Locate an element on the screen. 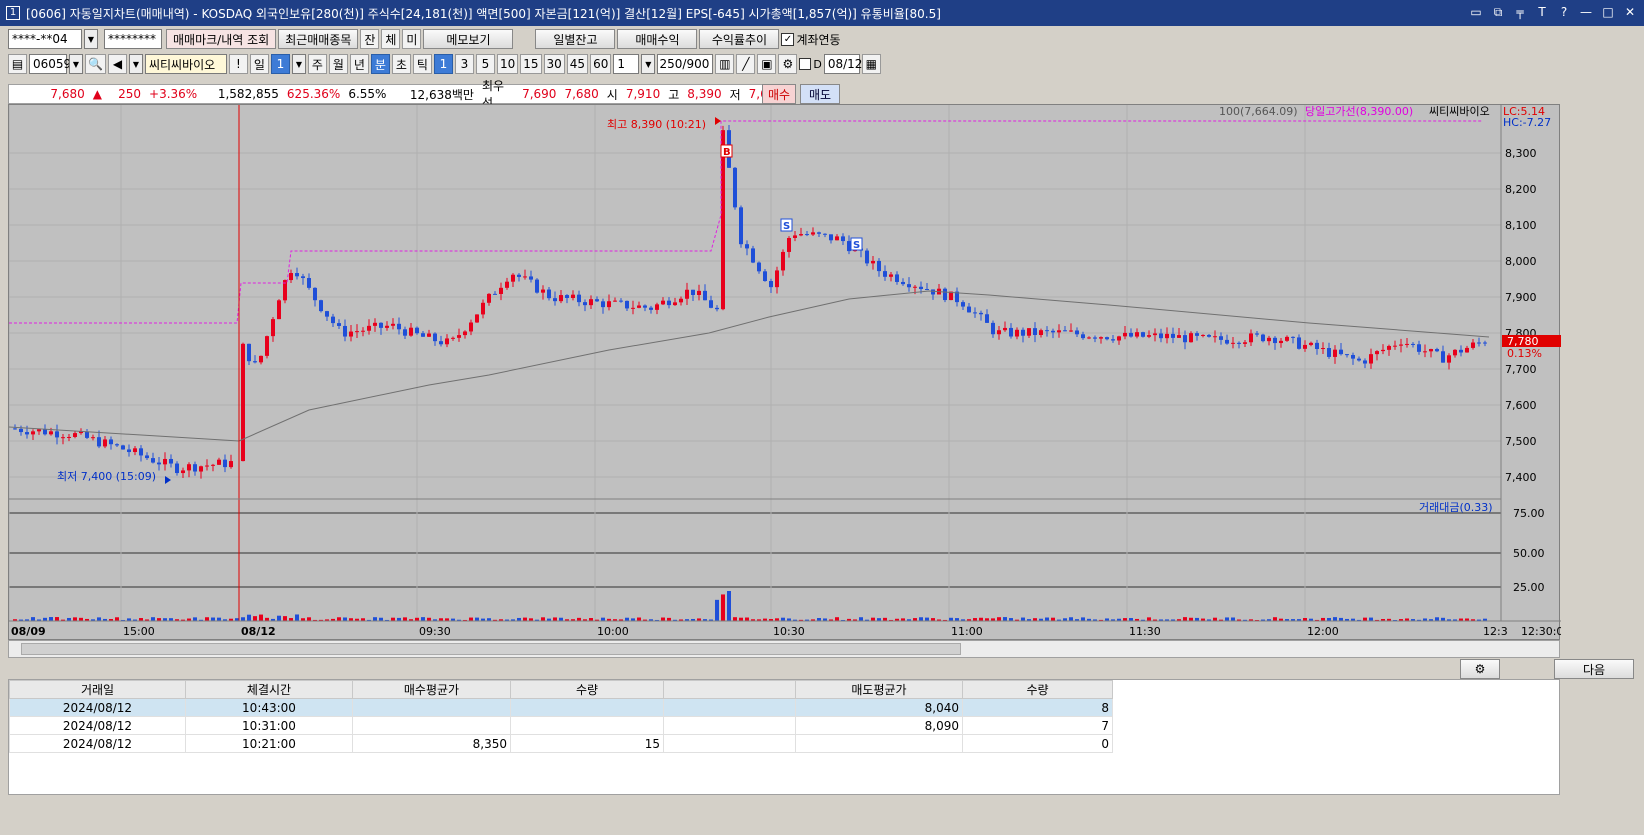 This screenshot has width=1644, height=835. date-input: 08/12 is located at coordinates (842, 64).